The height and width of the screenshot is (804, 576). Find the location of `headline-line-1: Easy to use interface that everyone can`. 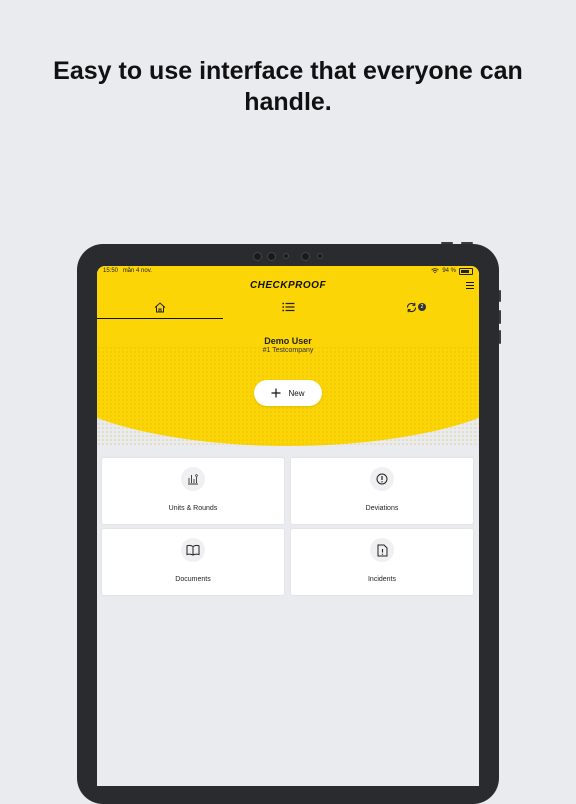

headline-line-1: Easy to use interface that everyone can is located at coordinates (288, 71).